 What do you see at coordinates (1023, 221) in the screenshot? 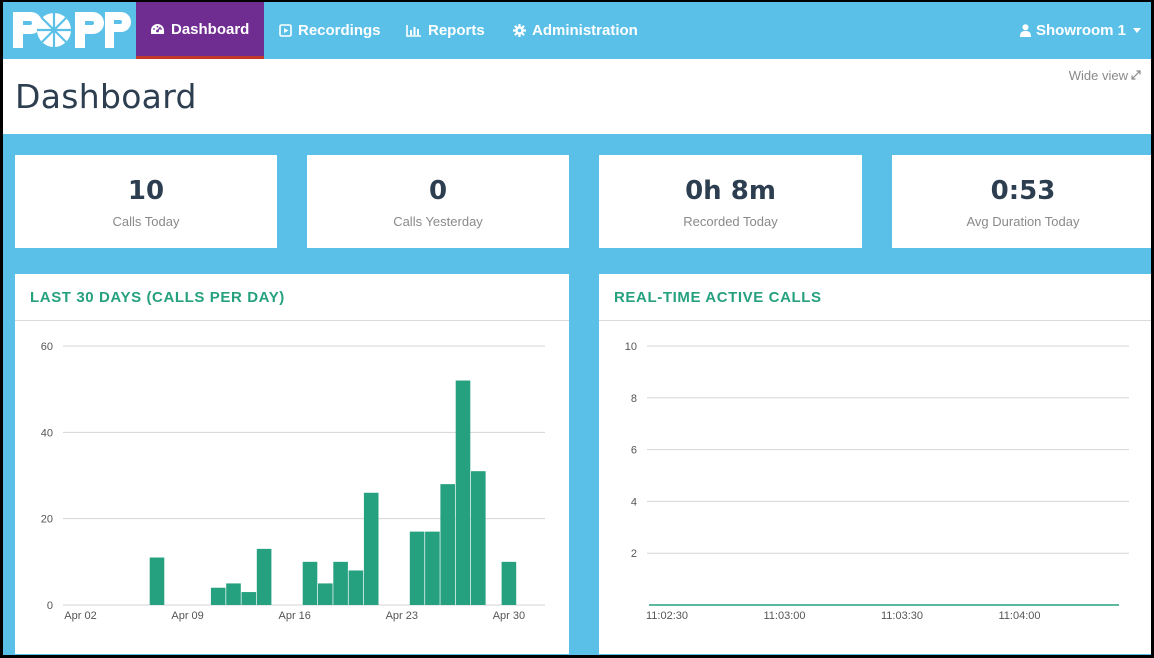
I see `stat-label: Avg Duration Today` at bounding box center [1023, 221].